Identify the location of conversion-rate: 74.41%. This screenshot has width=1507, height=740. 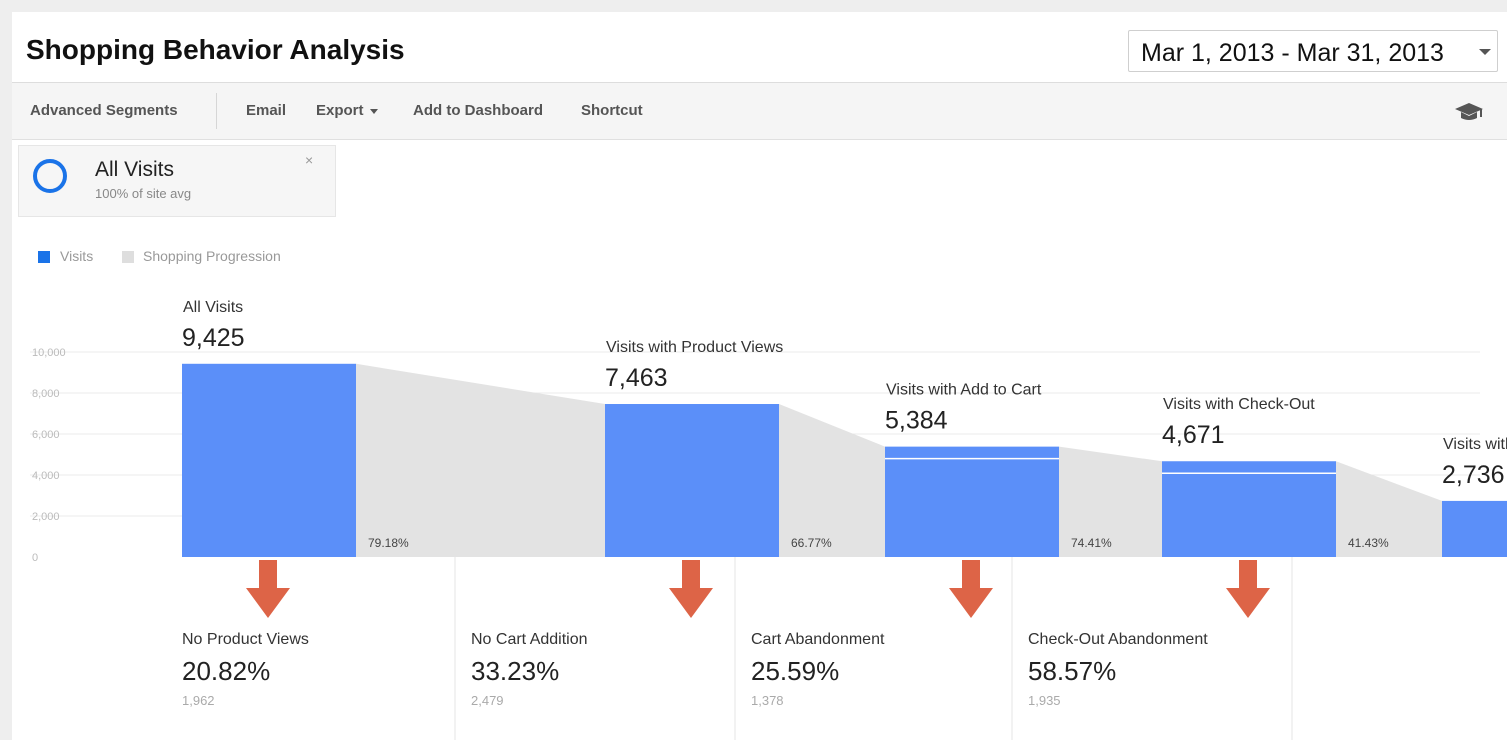
(1091, 543).